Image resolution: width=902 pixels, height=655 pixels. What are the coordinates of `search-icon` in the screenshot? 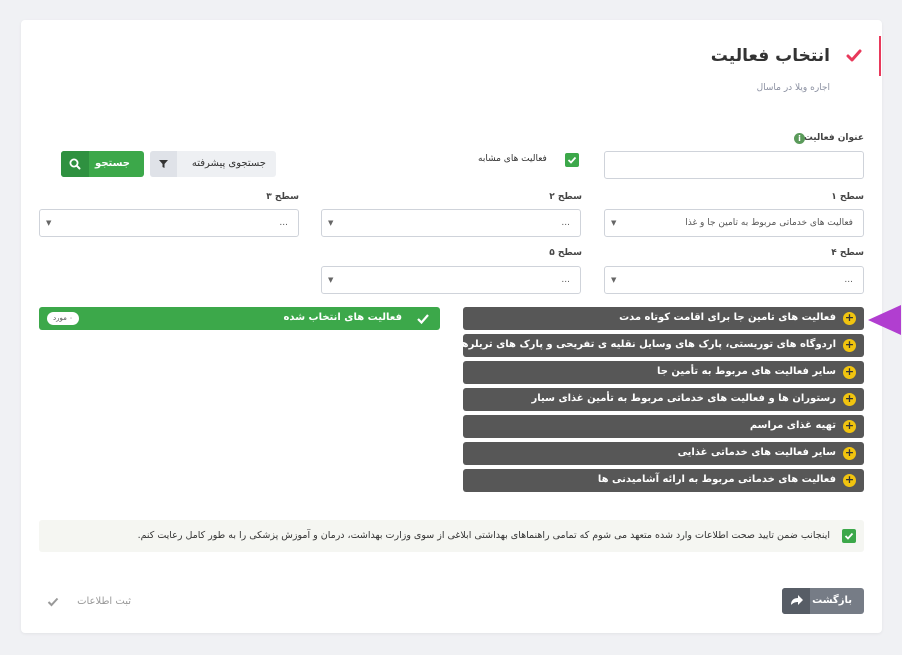 It's located at (75, 164).